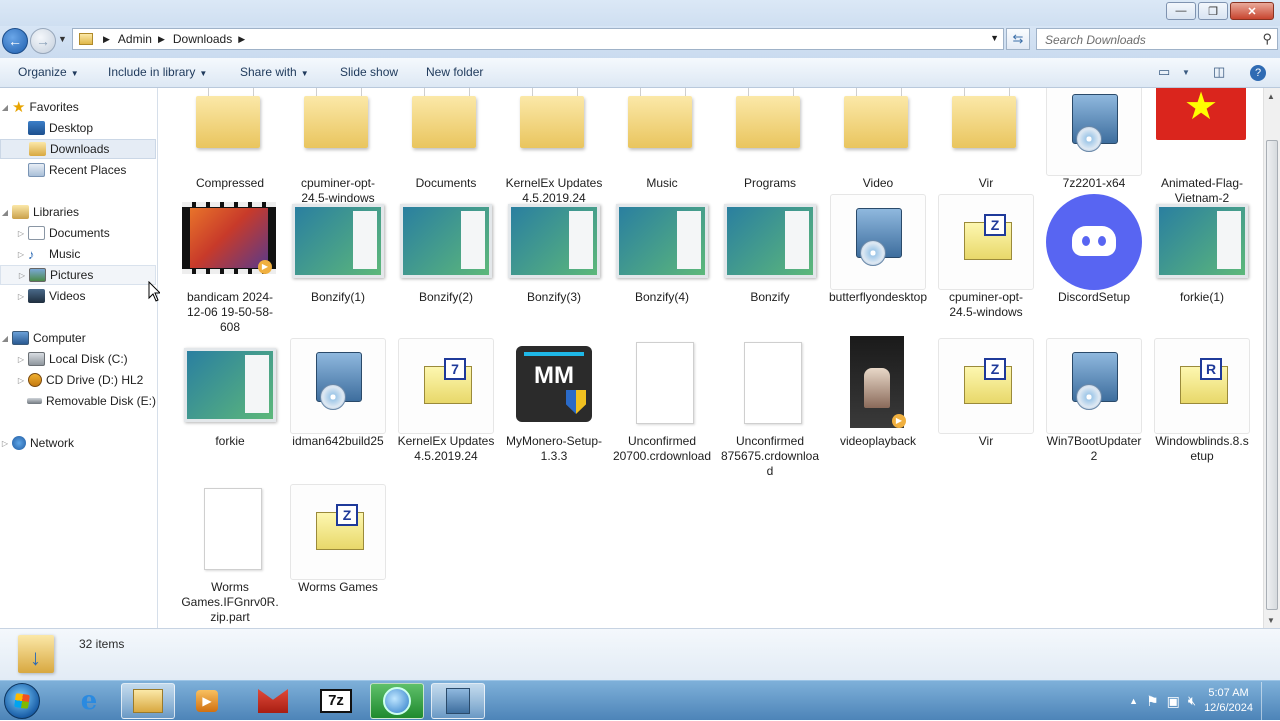  Describe the element at coordinates (878, 249) in the screenshot. I see `file-item: butterflyondesktop` at that location.